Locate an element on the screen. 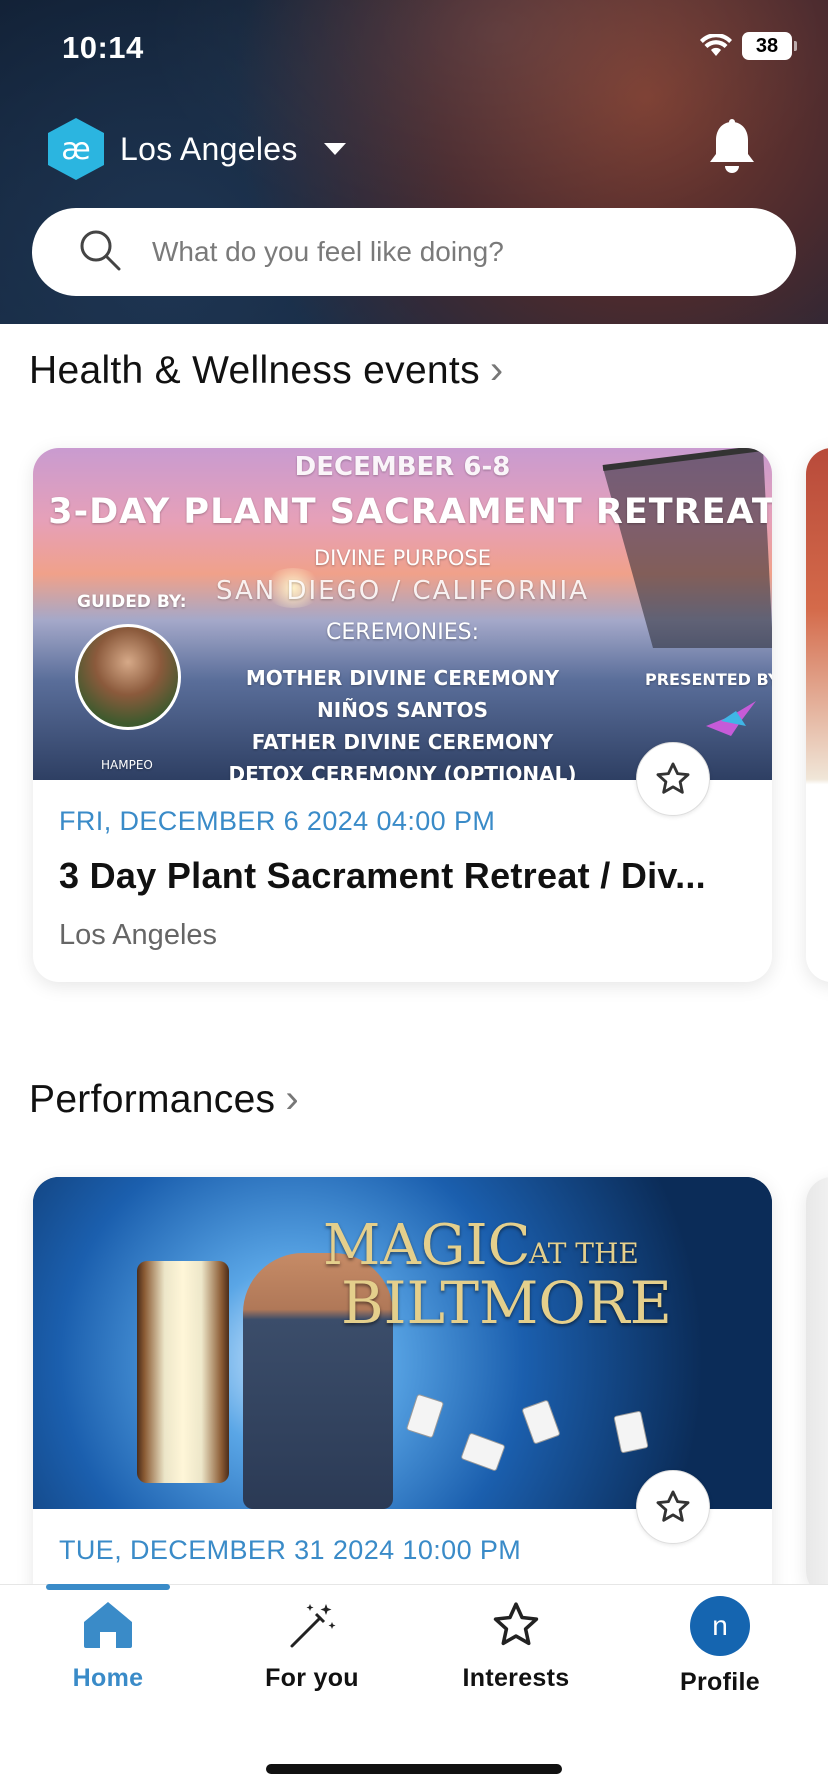 This screenshot has width=828, height=1792. search-input is located at coordinates (452, 252).